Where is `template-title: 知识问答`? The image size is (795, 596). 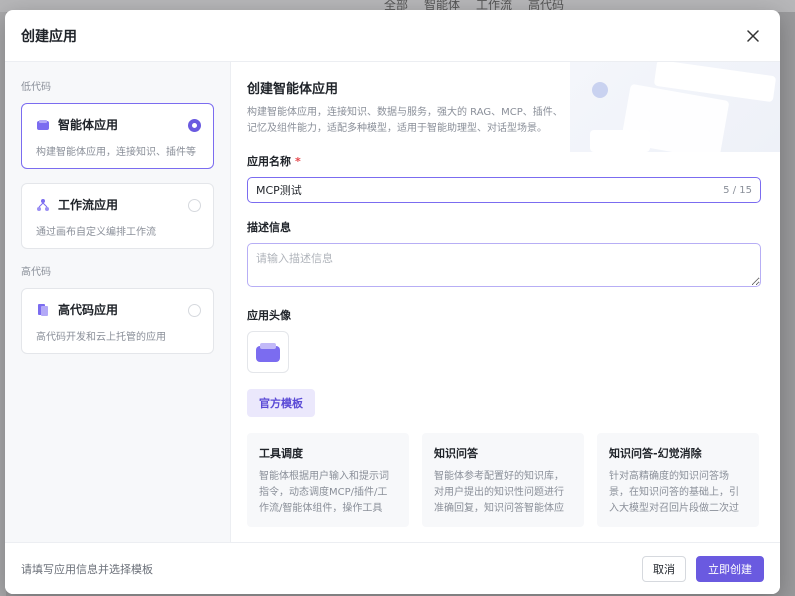
template-title: 知识问答 is located at coordinates (456, 453).